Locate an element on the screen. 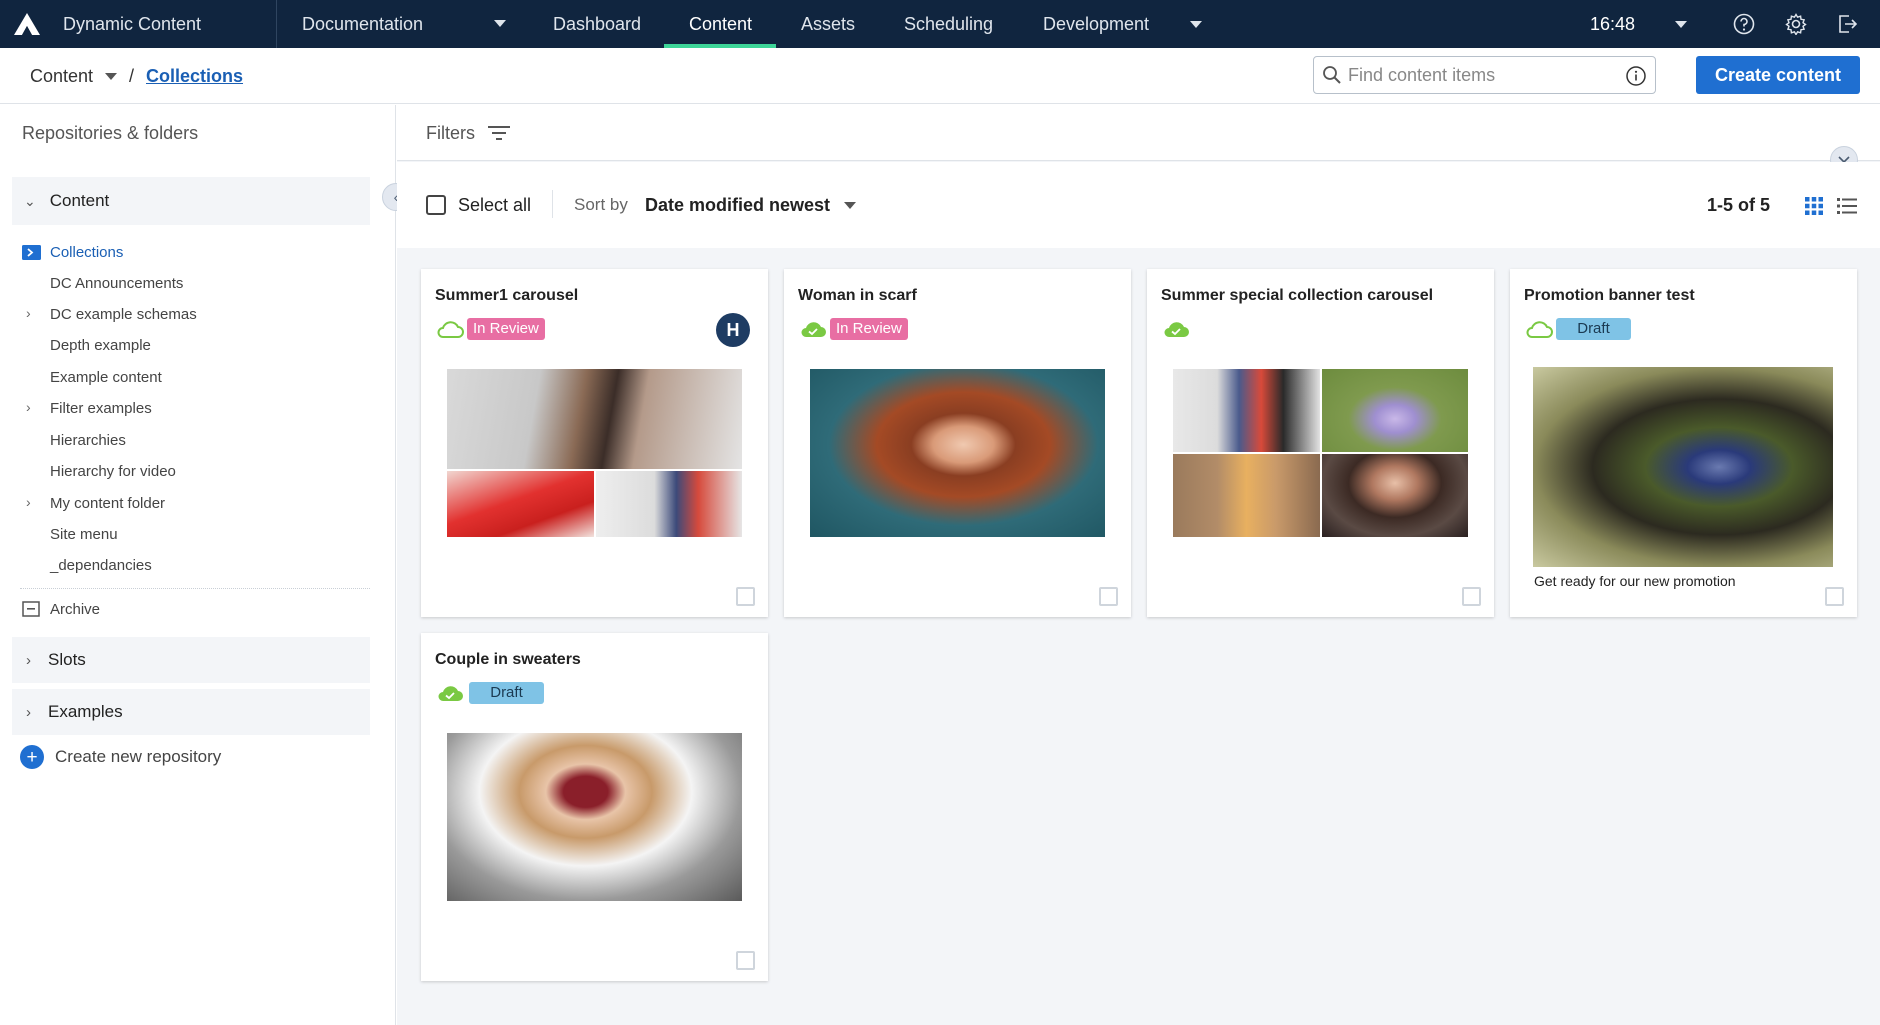 This screenshot has width=1880, height=1025. card-status is located at coordinates (1176, 329).